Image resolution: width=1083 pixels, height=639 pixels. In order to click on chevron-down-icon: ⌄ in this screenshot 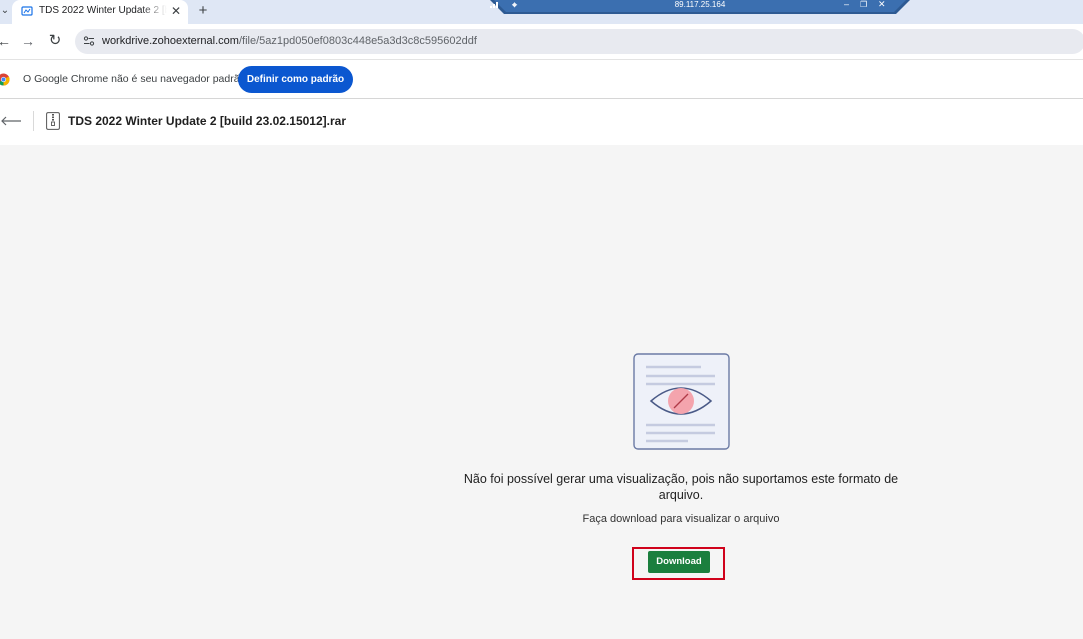, I will do `click(5, 11)`.